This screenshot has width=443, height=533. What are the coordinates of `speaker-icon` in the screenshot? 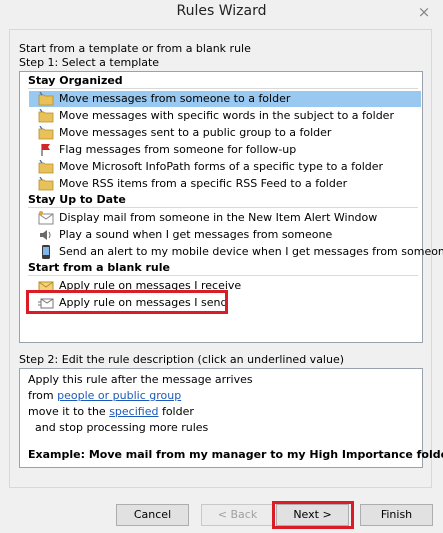 It's located at (45, 235).